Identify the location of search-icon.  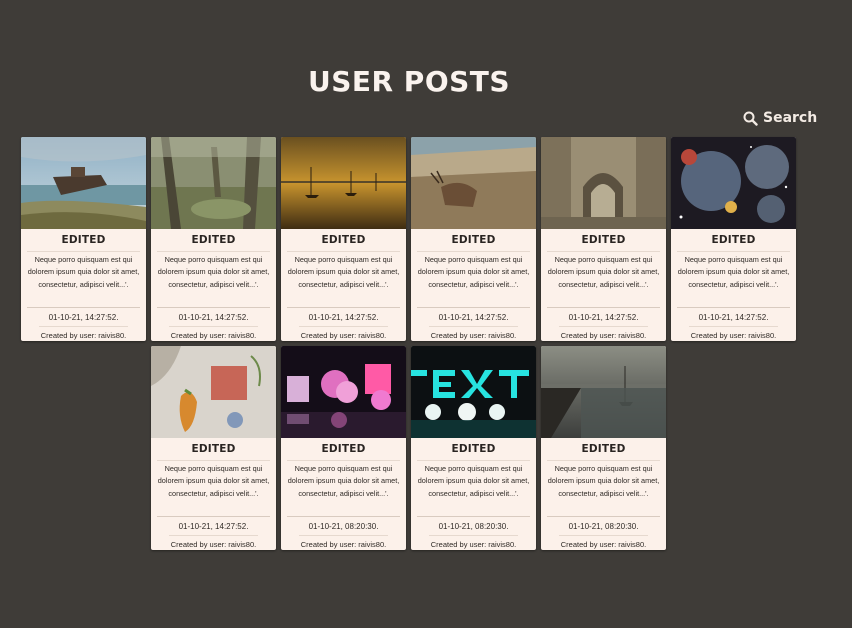
(750, 118).